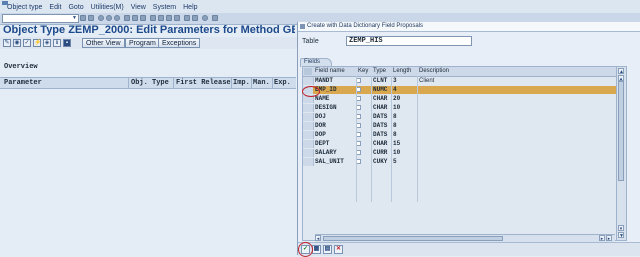 The height and width of the screenshot is (257, 640). What do you see at coordinates (395, 89) in the screenshot?
I see `length-cell: 4` at bounding box center [395, 89].